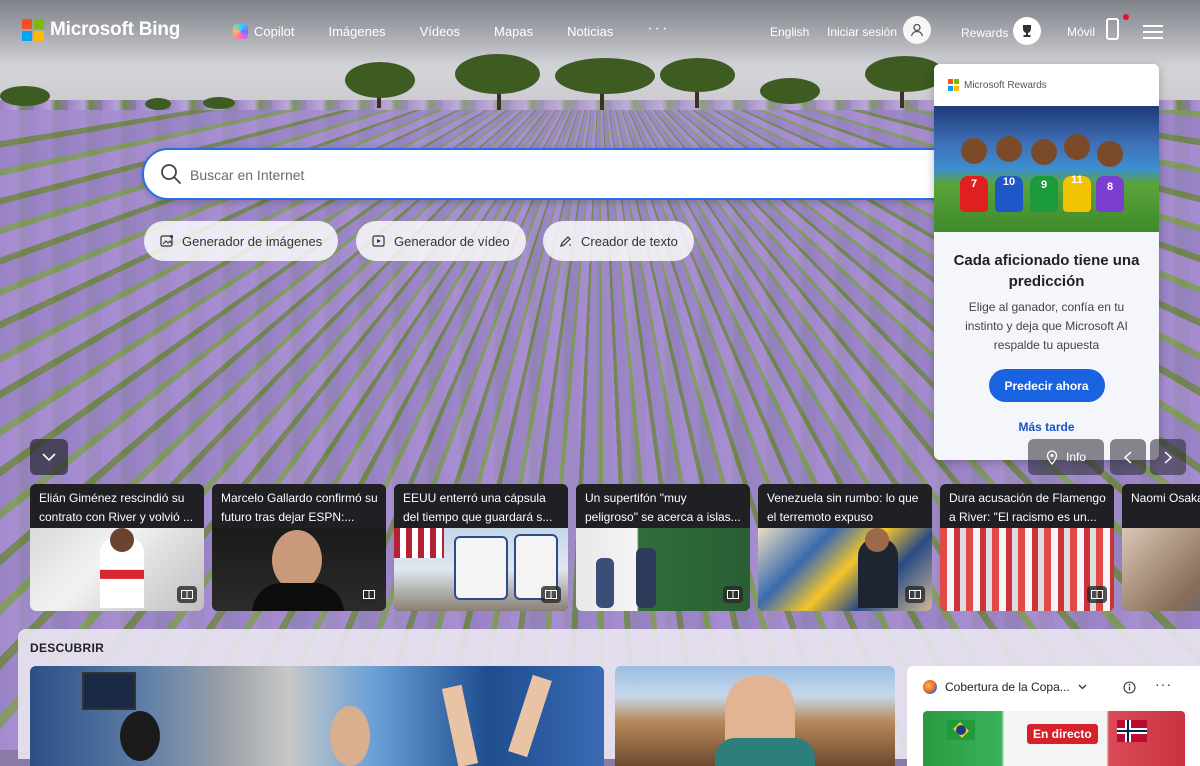  I want to click on news-card: Naomi Osaka Sabalenka, so click(1161, 547).